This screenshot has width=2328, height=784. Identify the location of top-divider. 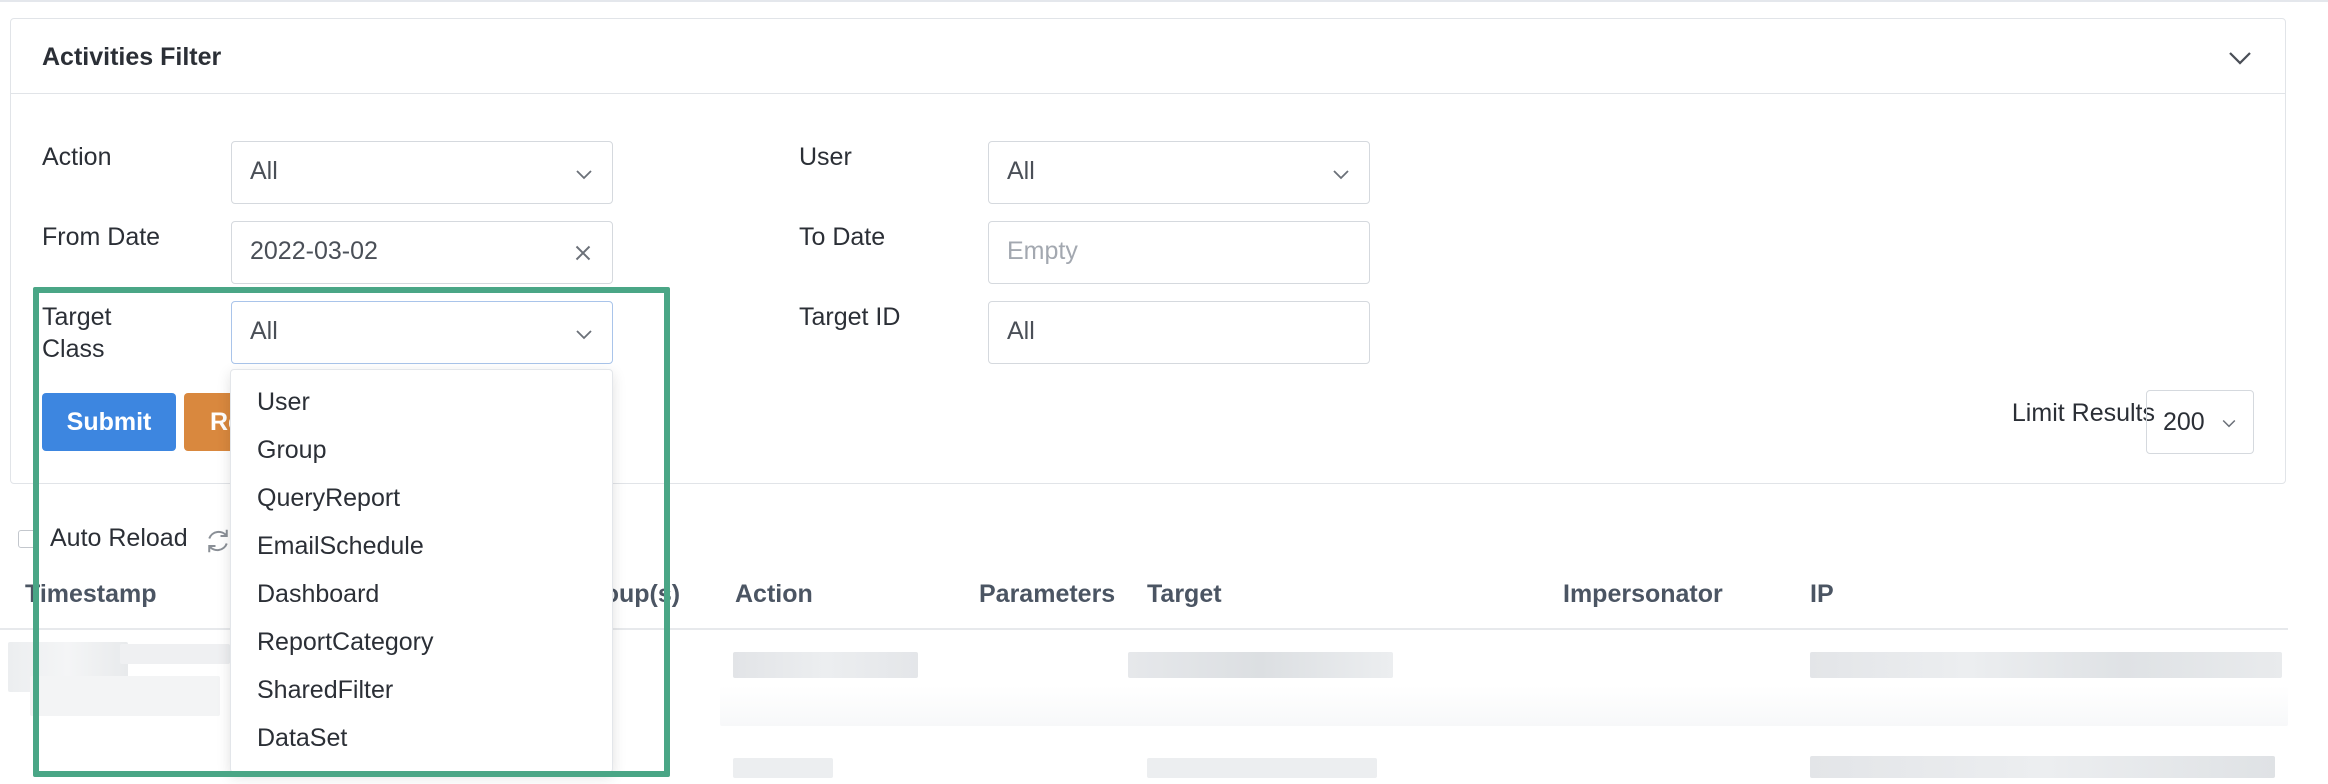
(1164, 1).